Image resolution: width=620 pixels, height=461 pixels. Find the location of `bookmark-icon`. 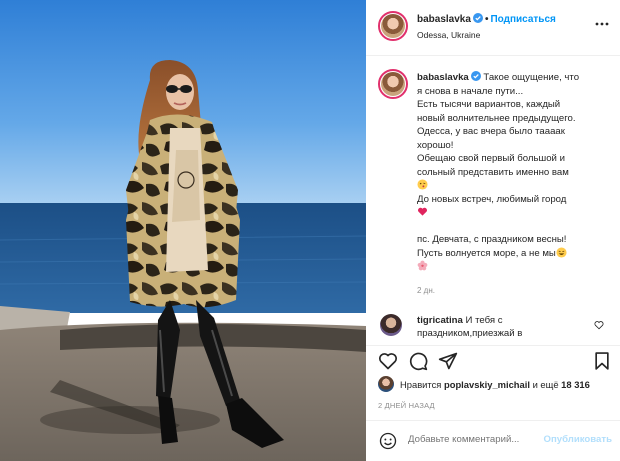

bookmark-icon is located at coordinates (602, 361).